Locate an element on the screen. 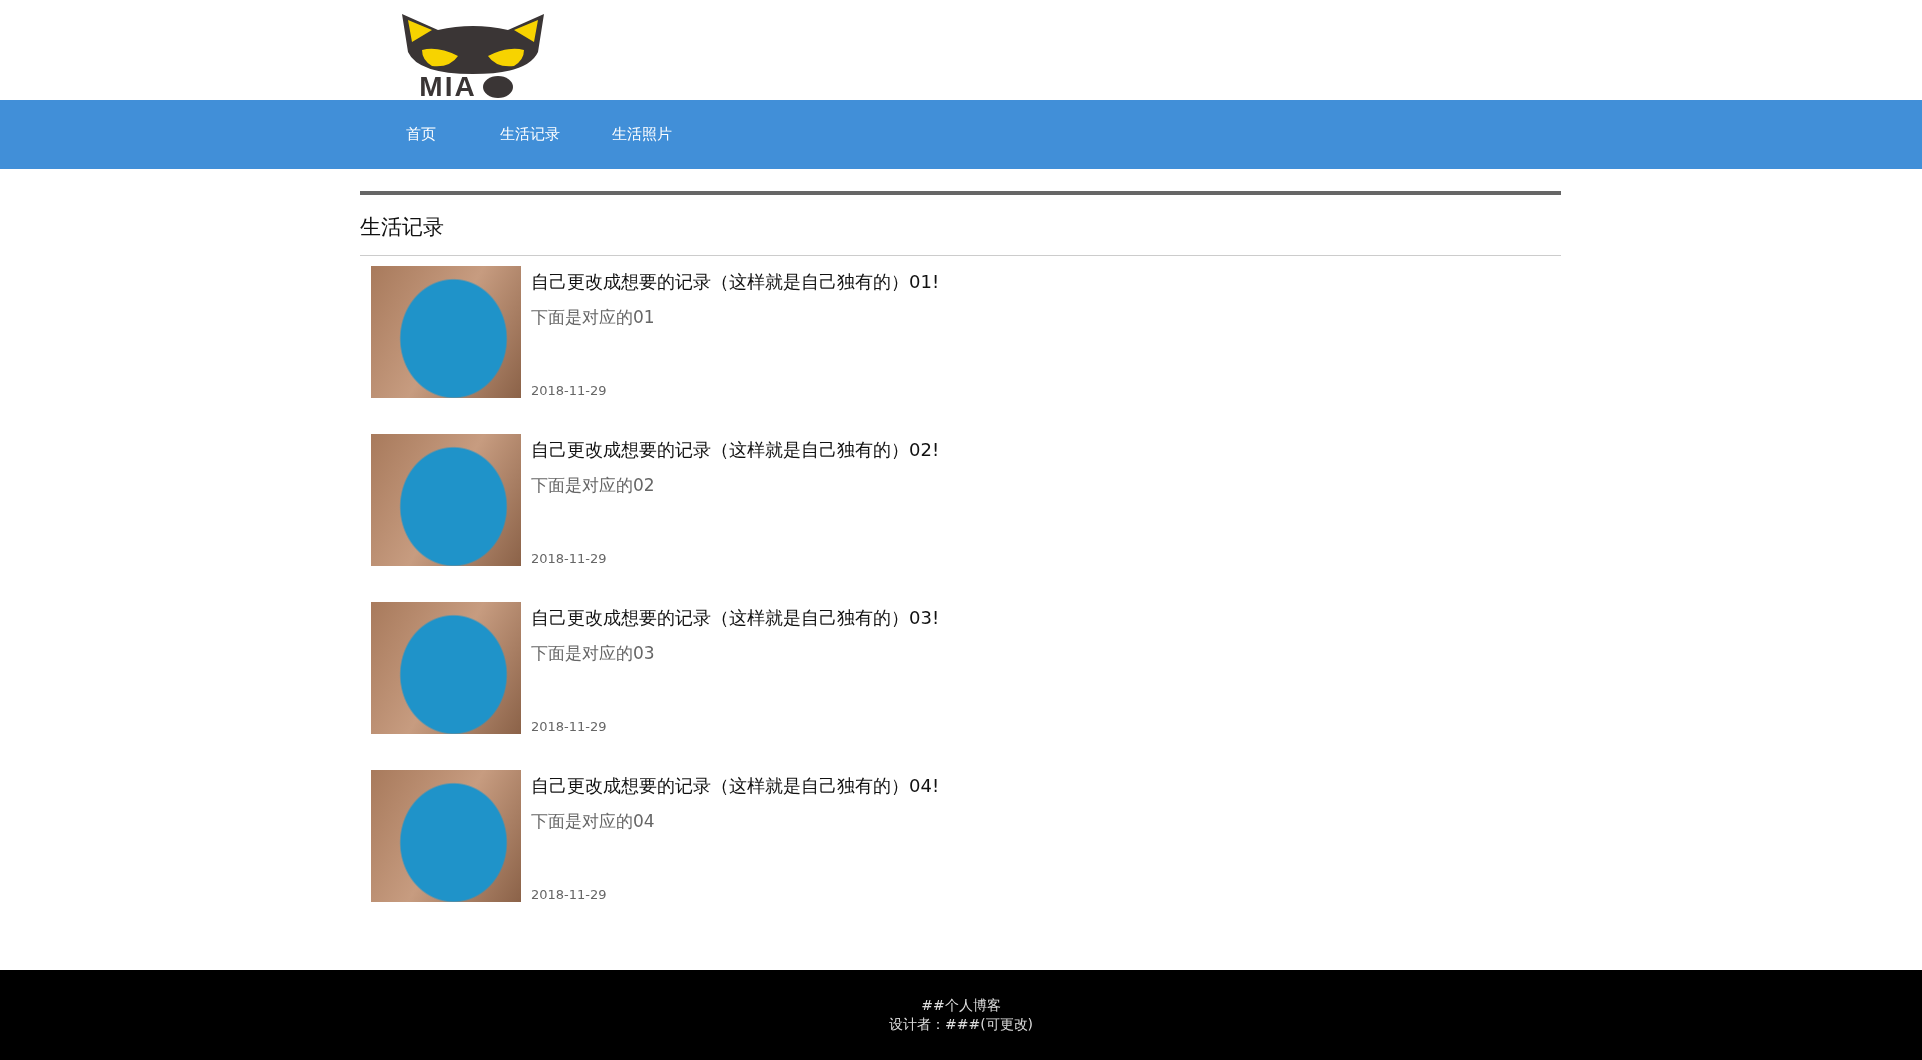 This screenshot has height=1060, width=1922. post-title: 自己更改成想要的记录（这样就是自己独有的）02! is located at coordinates (735, 450).